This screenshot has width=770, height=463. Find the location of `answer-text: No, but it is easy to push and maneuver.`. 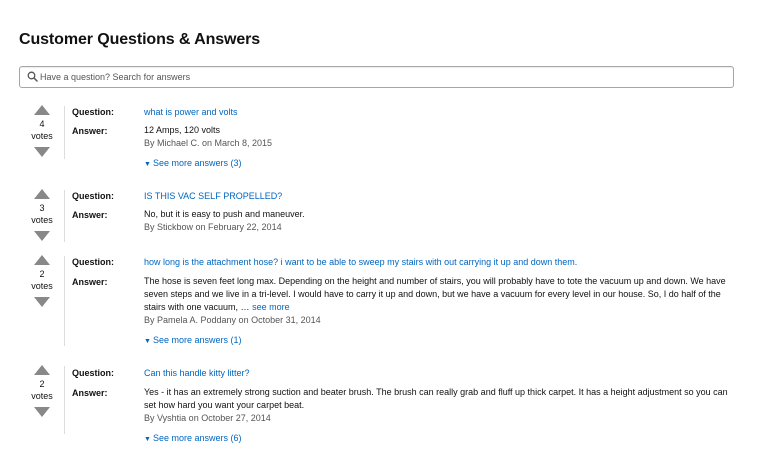

answer-text: No, but it is easy to push and maneuver. is located at coordinates (224, 214).